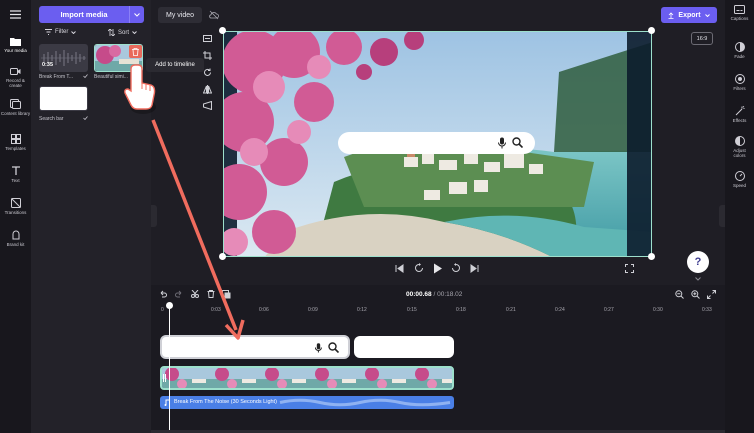 This screenshot has width=754, height=433. Describe the element at coordinates (63, 58) in the screenshot. I see `media-item-audio: 0:35` at that location.